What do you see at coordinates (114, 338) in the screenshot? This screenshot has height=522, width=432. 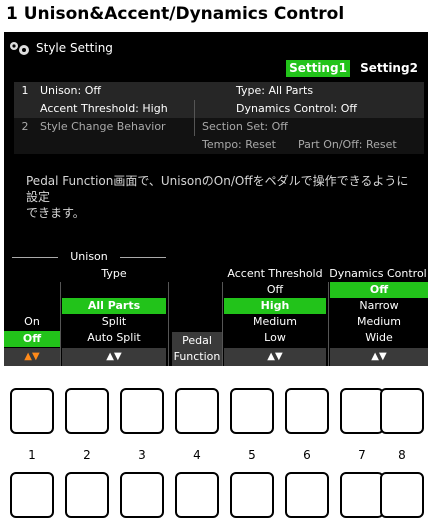 I see `type-option-auto-split: Auto Split` at bounding box center [114, 338].